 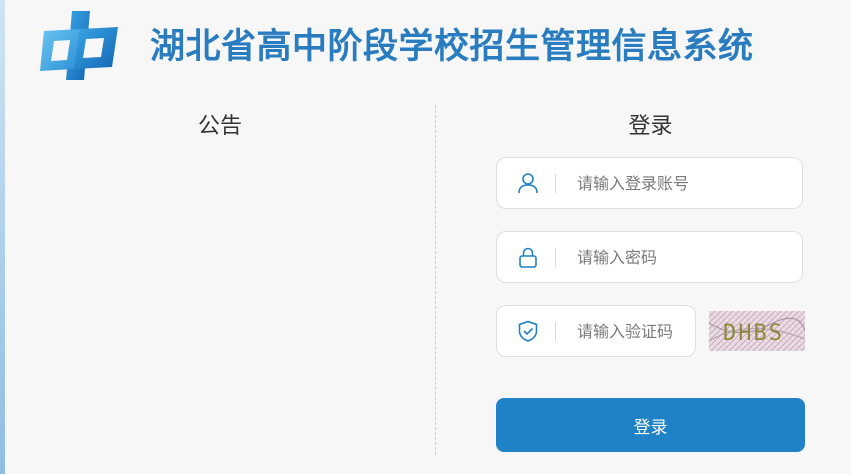 I want to click on captcha-field, so click(x=596, y=331).